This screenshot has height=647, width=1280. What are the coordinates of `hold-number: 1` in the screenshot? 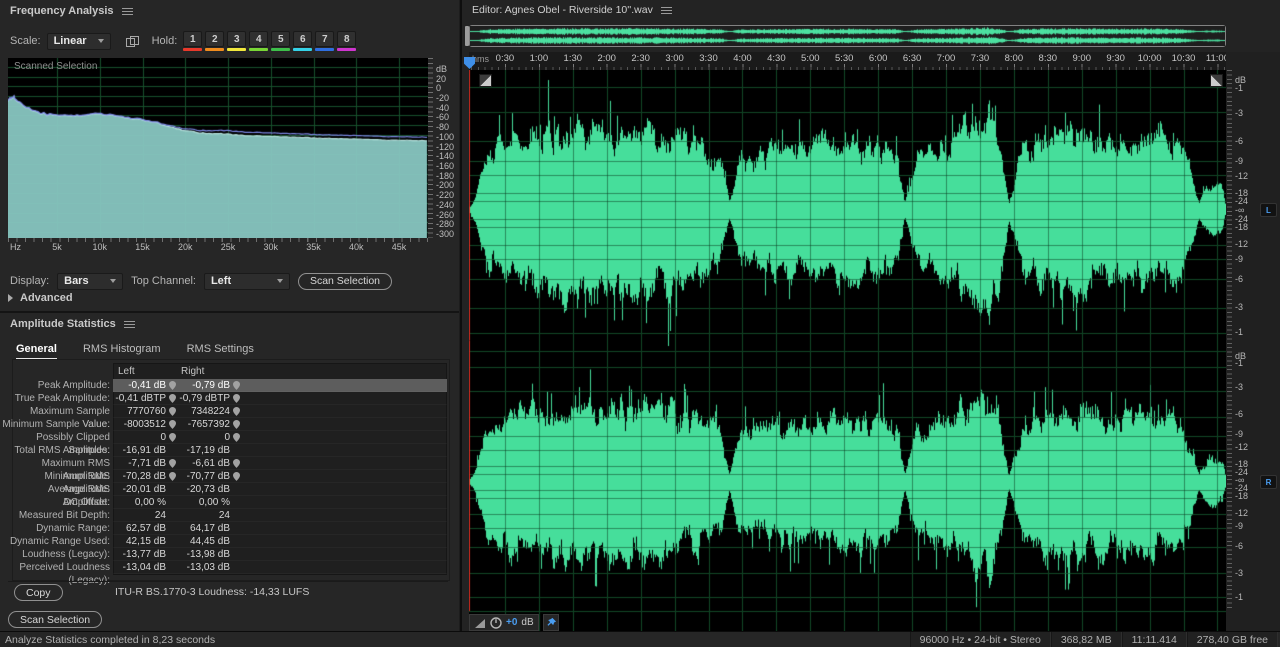 It's located at (193, 39).